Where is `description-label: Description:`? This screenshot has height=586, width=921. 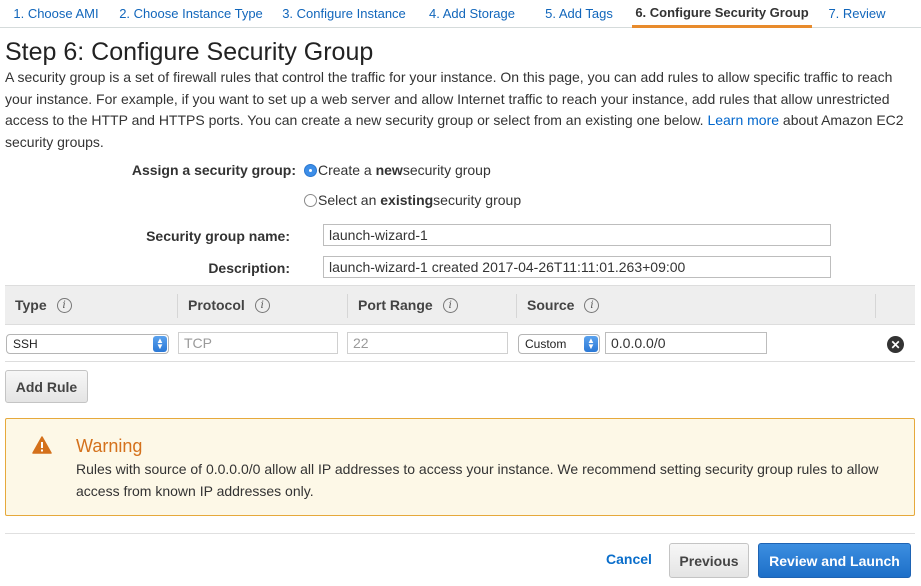 description-label: Description: is located at coordinates (249, 268).